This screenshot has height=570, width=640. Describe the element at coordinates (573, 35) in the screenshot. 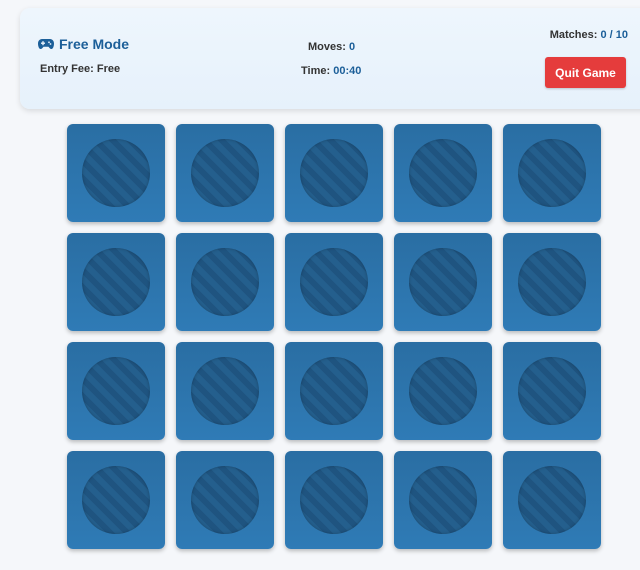

I see `matches-label: Matches:` at that location.